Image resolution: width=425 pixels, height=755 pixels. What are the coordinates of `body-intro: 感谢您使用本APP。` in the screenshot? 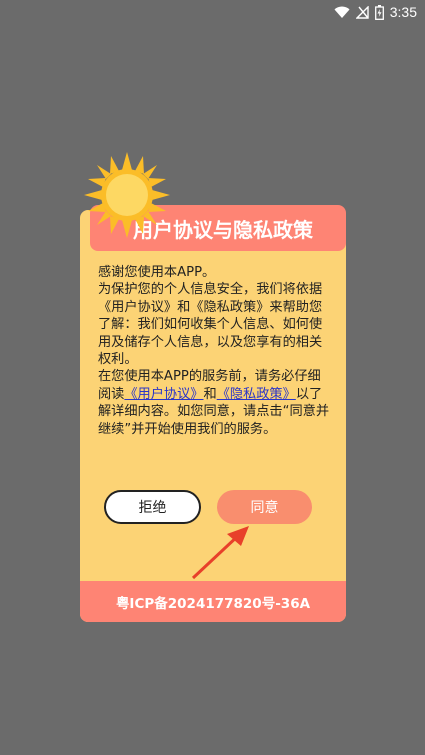 It's located at (157, 272).